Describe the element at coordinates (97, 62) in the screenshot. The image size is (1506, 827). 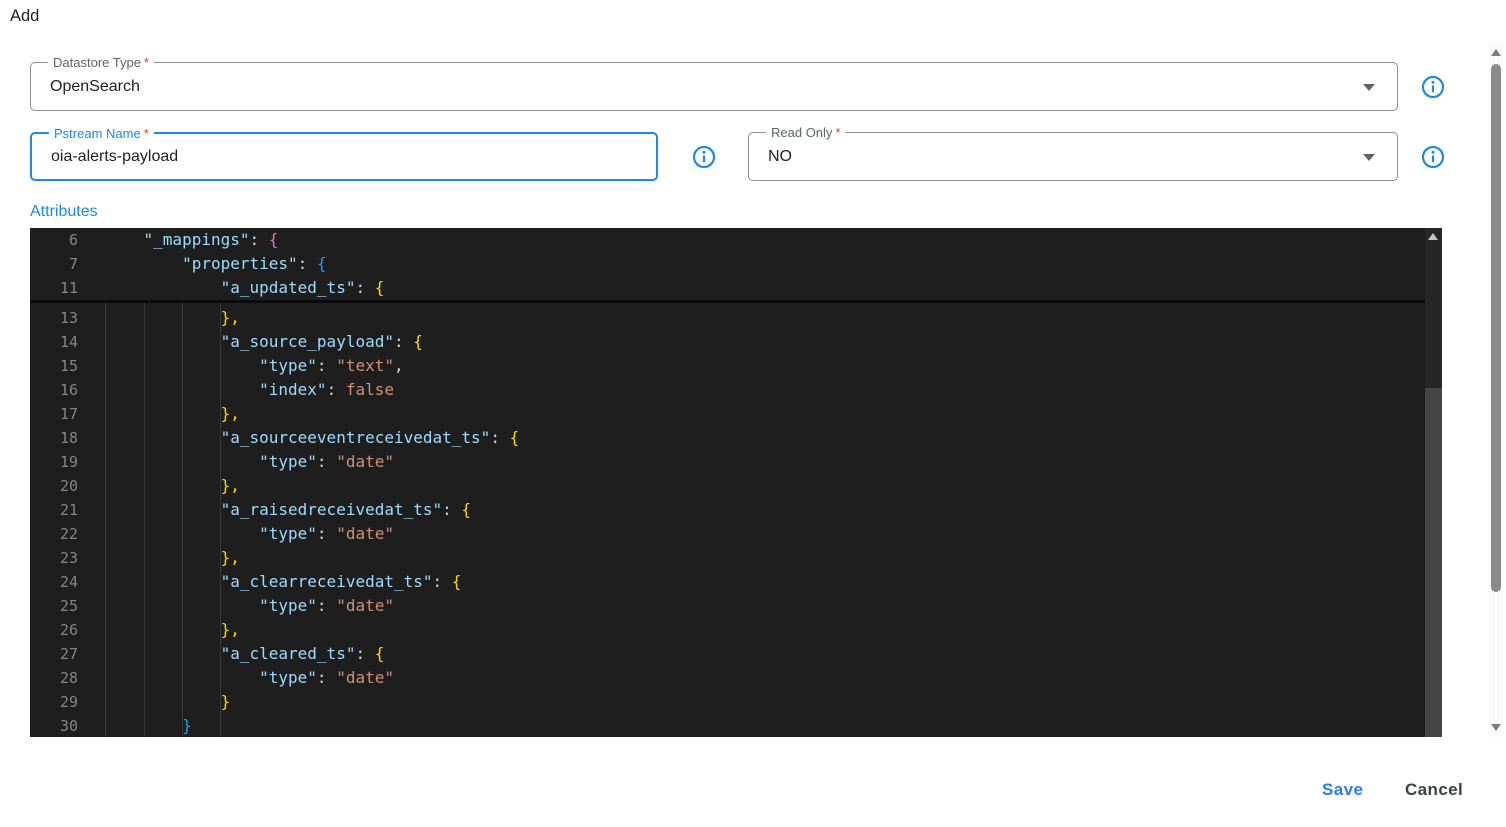
I see `datastore-type-label-text: Datastore Type` at that location.